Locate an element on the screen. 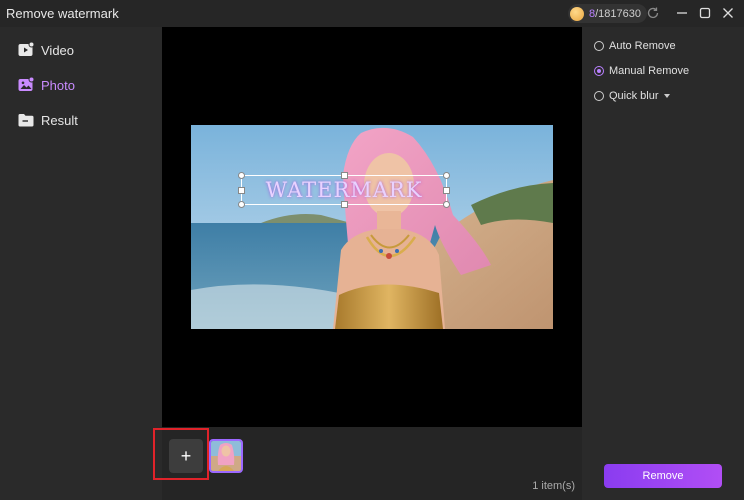 The width and height of the screenshot is (744, 500). radio-quick-blur is located at coordinates (599, 96).